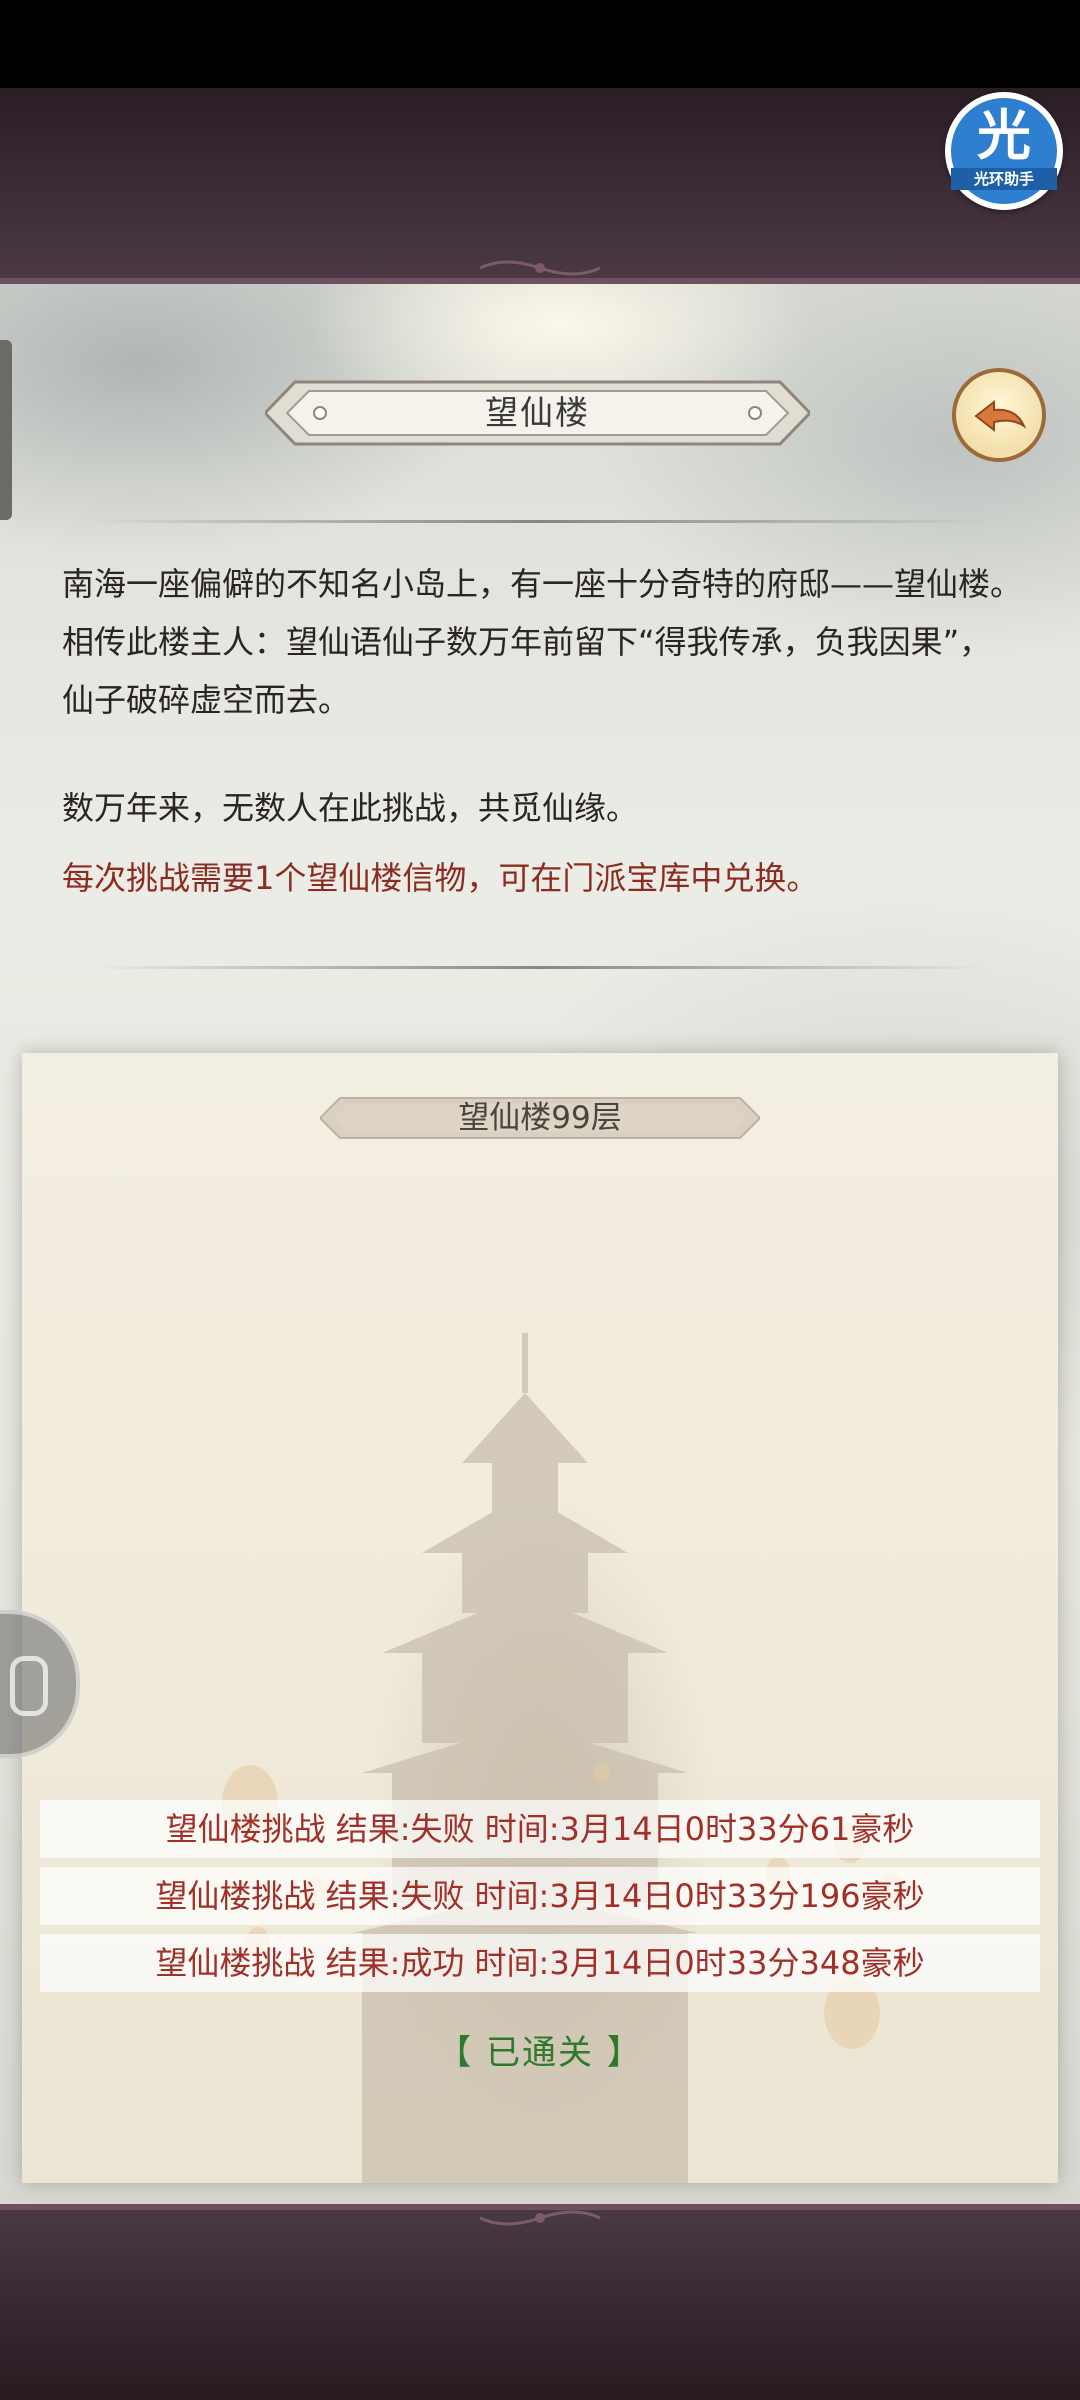 The height and width of the screenshot is (2400, 1080). Describe the element at coordinates (540, 1829) in the screenshot. I see `record-row: 望仙楼挑战 结果:失败 时间:3月14日0时33分61豪秒` at that location.